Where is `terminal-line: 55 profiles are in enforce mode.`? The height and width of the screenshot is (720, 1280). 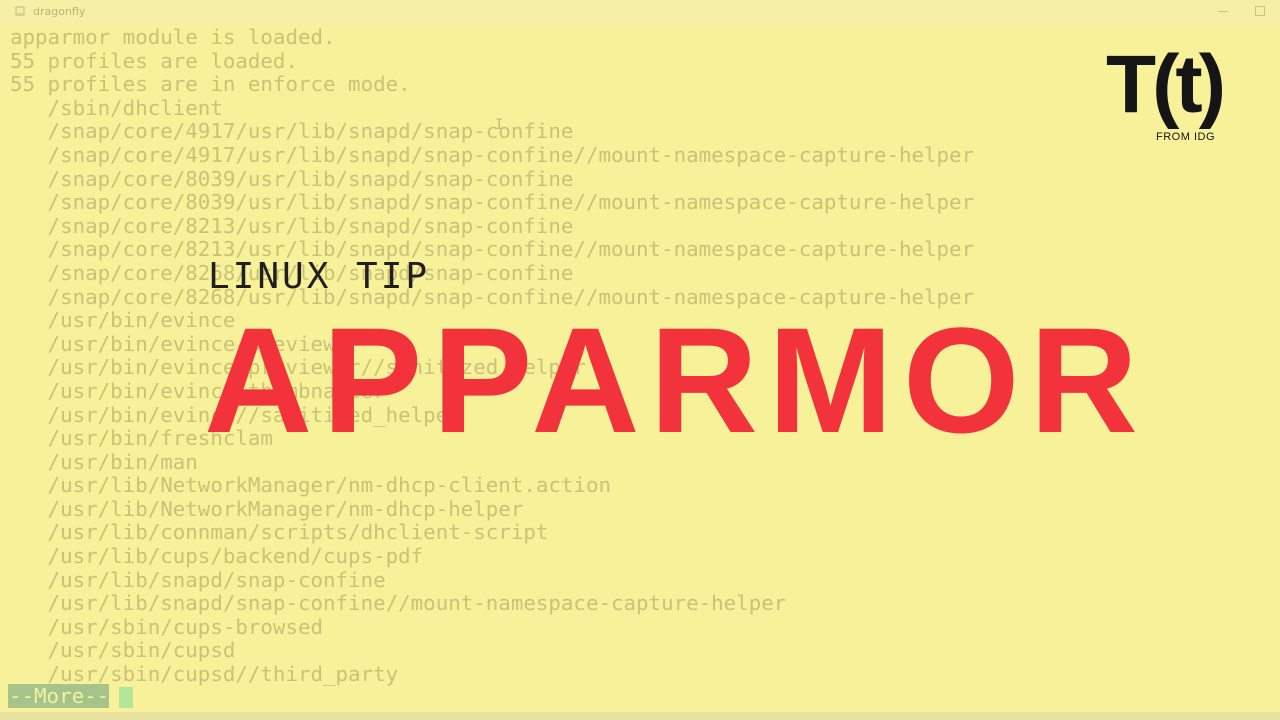
terminal-line: 55 profiles are in enforce mode. is located at coordinates (210, 84).